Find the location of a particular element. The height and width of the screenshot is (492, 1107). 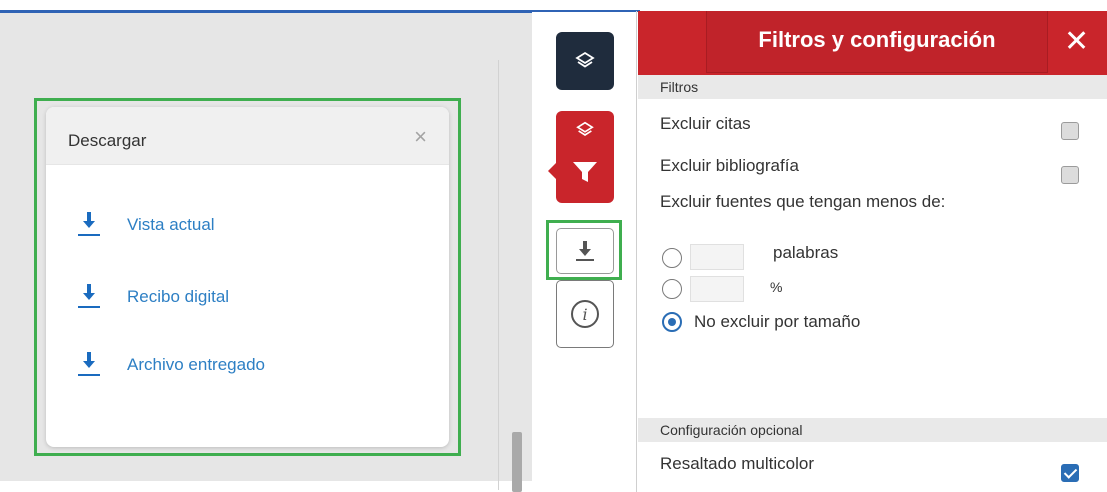

multicolor-highlight-checkbox is located at coordinates (1070, 473).